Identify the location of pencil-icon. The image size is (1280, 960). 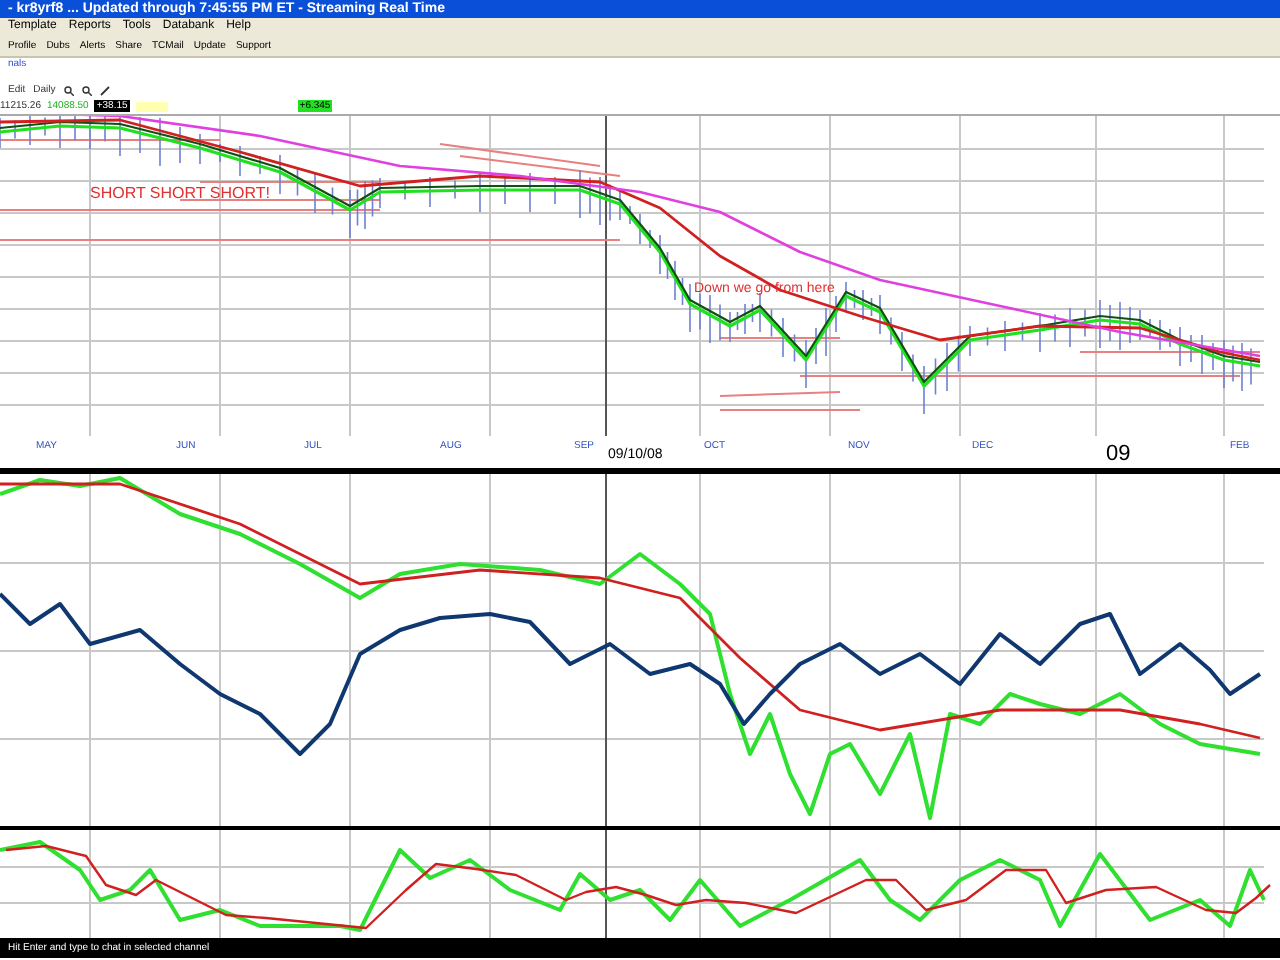
(104, 90).